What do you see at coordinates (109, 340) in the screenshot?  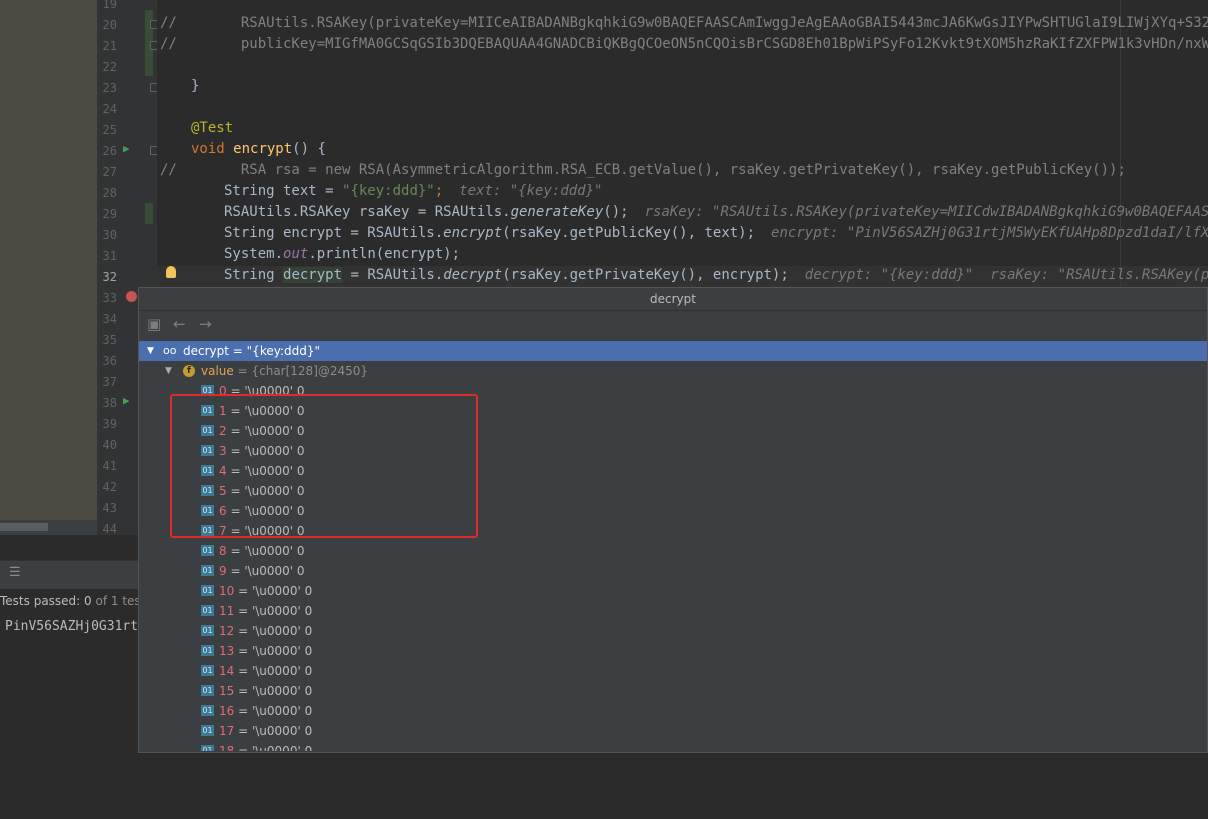 I see `line-number: 35` at bounding box center [109, 340].